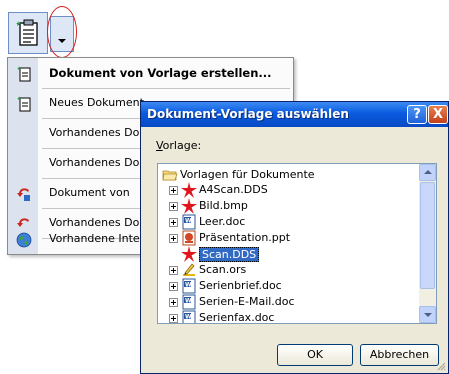 The image size is (449, 374). What do you see at coordinates (289, 206) in the screenshot?
I see `tree-item: Bild.bmp` at bounding box center [289, 206].